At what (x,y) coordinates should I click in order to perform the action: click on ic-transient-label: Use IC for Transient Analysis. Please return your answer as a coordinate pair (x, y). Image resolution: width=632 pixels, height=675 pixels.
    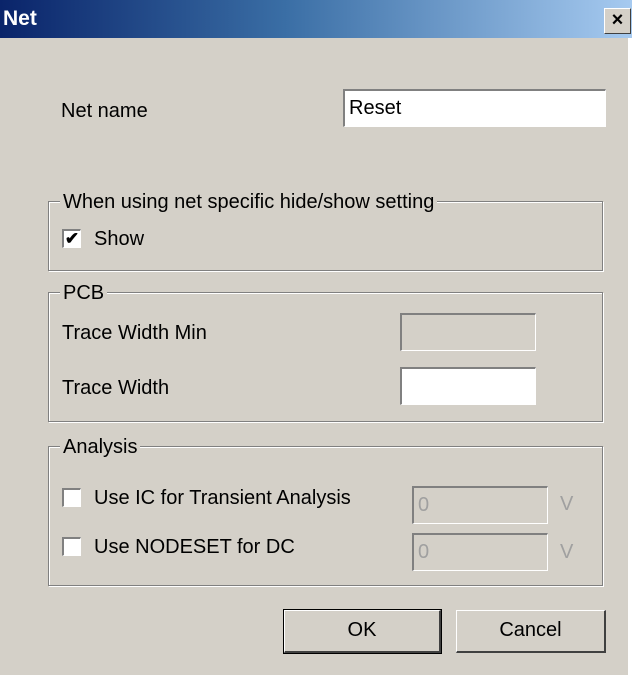
    Looking at the image, I should click on (222, 498).